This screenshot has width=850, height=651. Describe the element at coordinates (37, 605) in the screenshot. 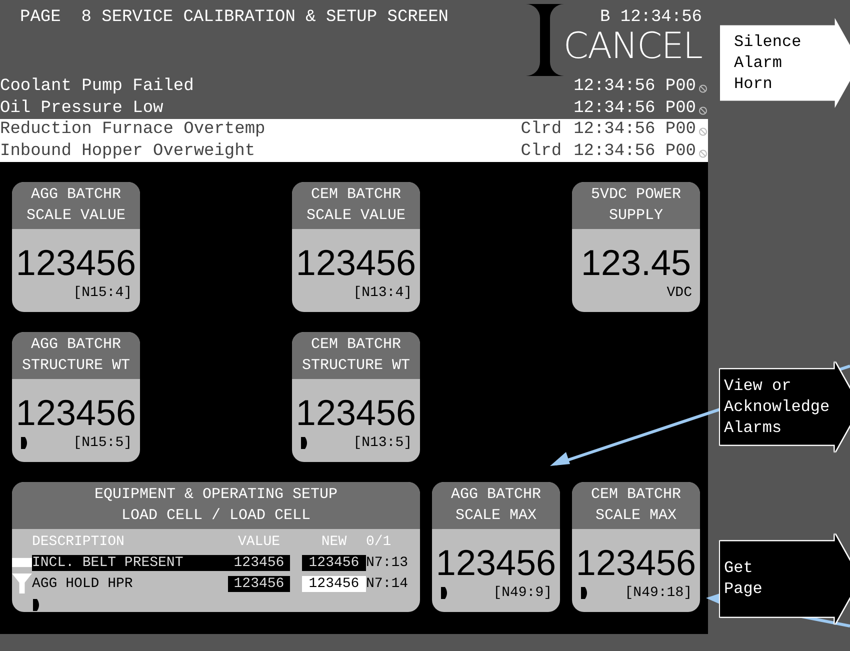

I see `pointer-icon` at that location.